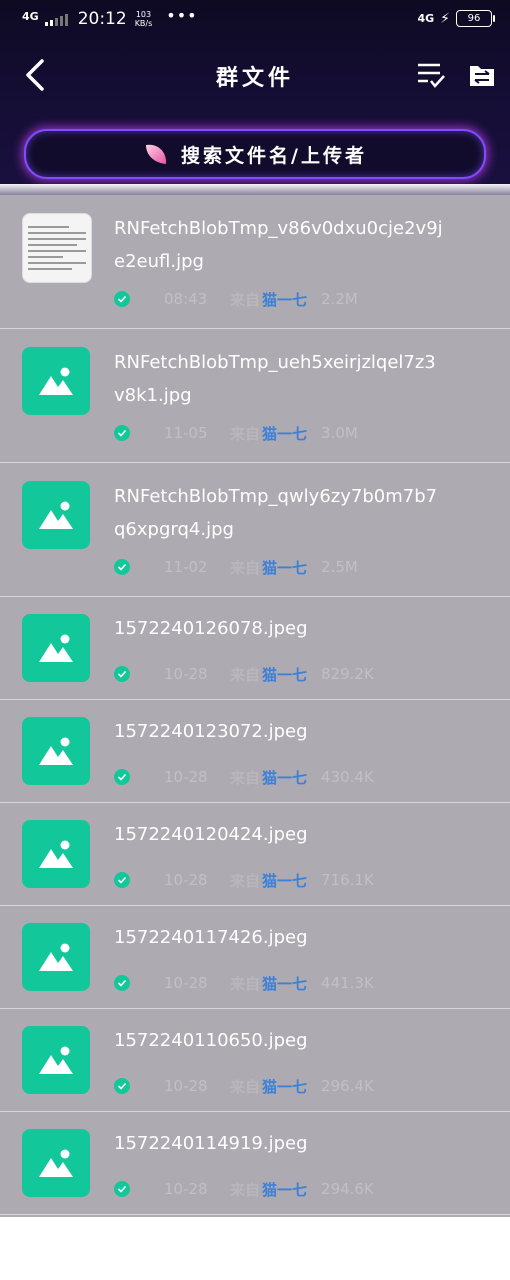  What do you see at coordinates (339, 299) in the screenshot?
I see `file-size: 2.2M` at bounding box center [339, 299].